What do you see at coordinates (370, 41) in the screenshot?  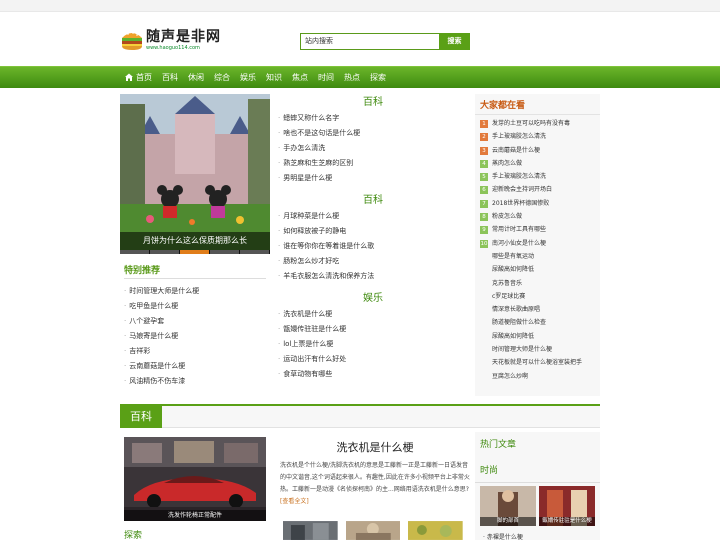 I see `search-input: 站内搜索` at bounding box center [370, 41].